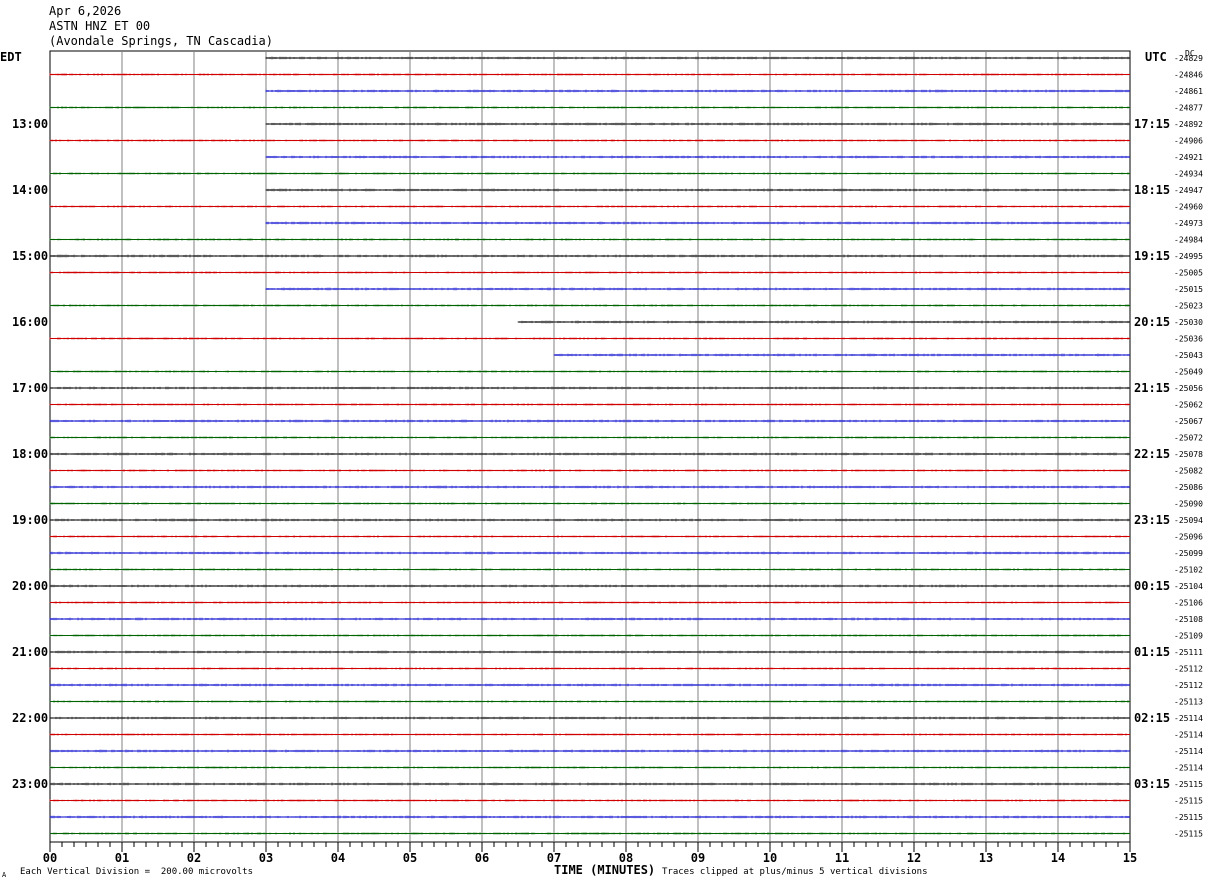  I want to click on dc-offset-label: -25086, so click(1188, 487).